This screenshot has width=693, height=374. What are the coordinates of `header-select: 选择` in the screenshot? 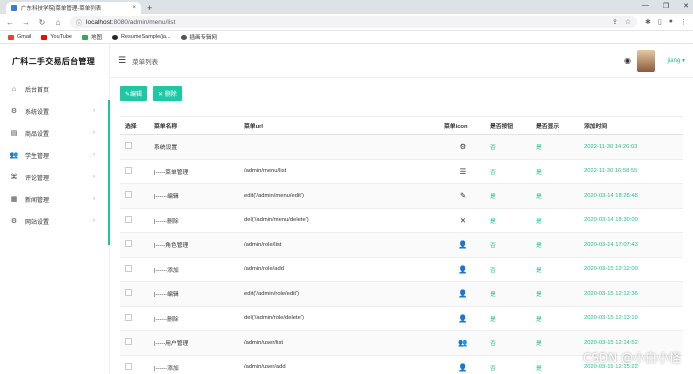 It's located at (135, 125).